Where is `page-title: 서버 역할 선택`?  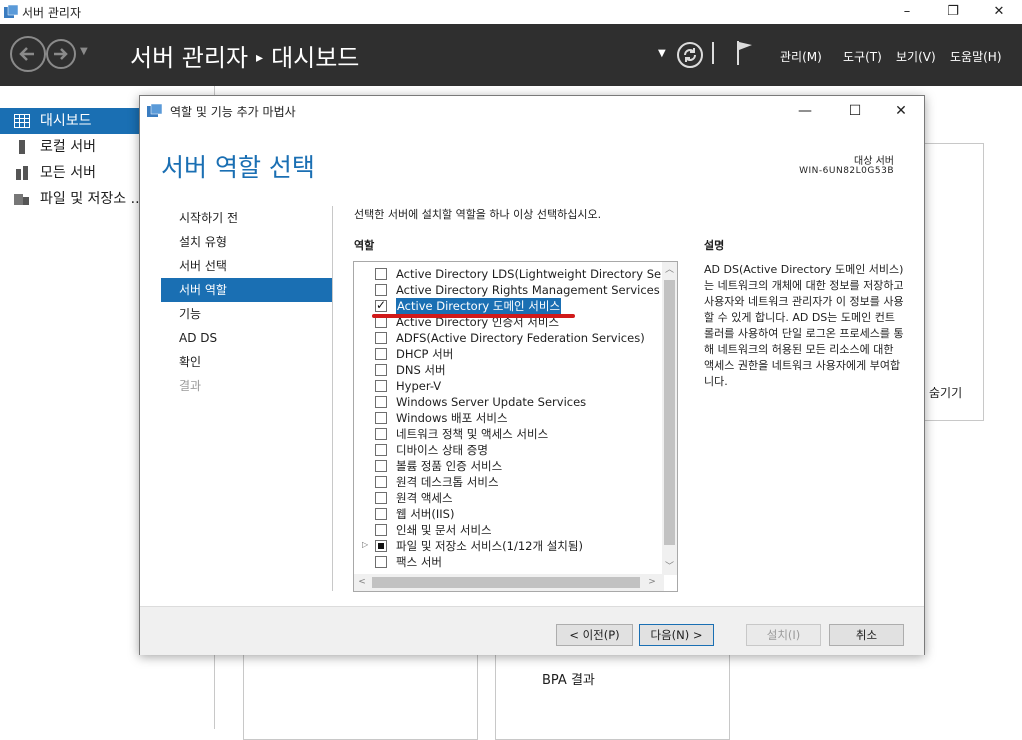
page-title: 서버 역할 선택 is located at coordinates (238, 167).